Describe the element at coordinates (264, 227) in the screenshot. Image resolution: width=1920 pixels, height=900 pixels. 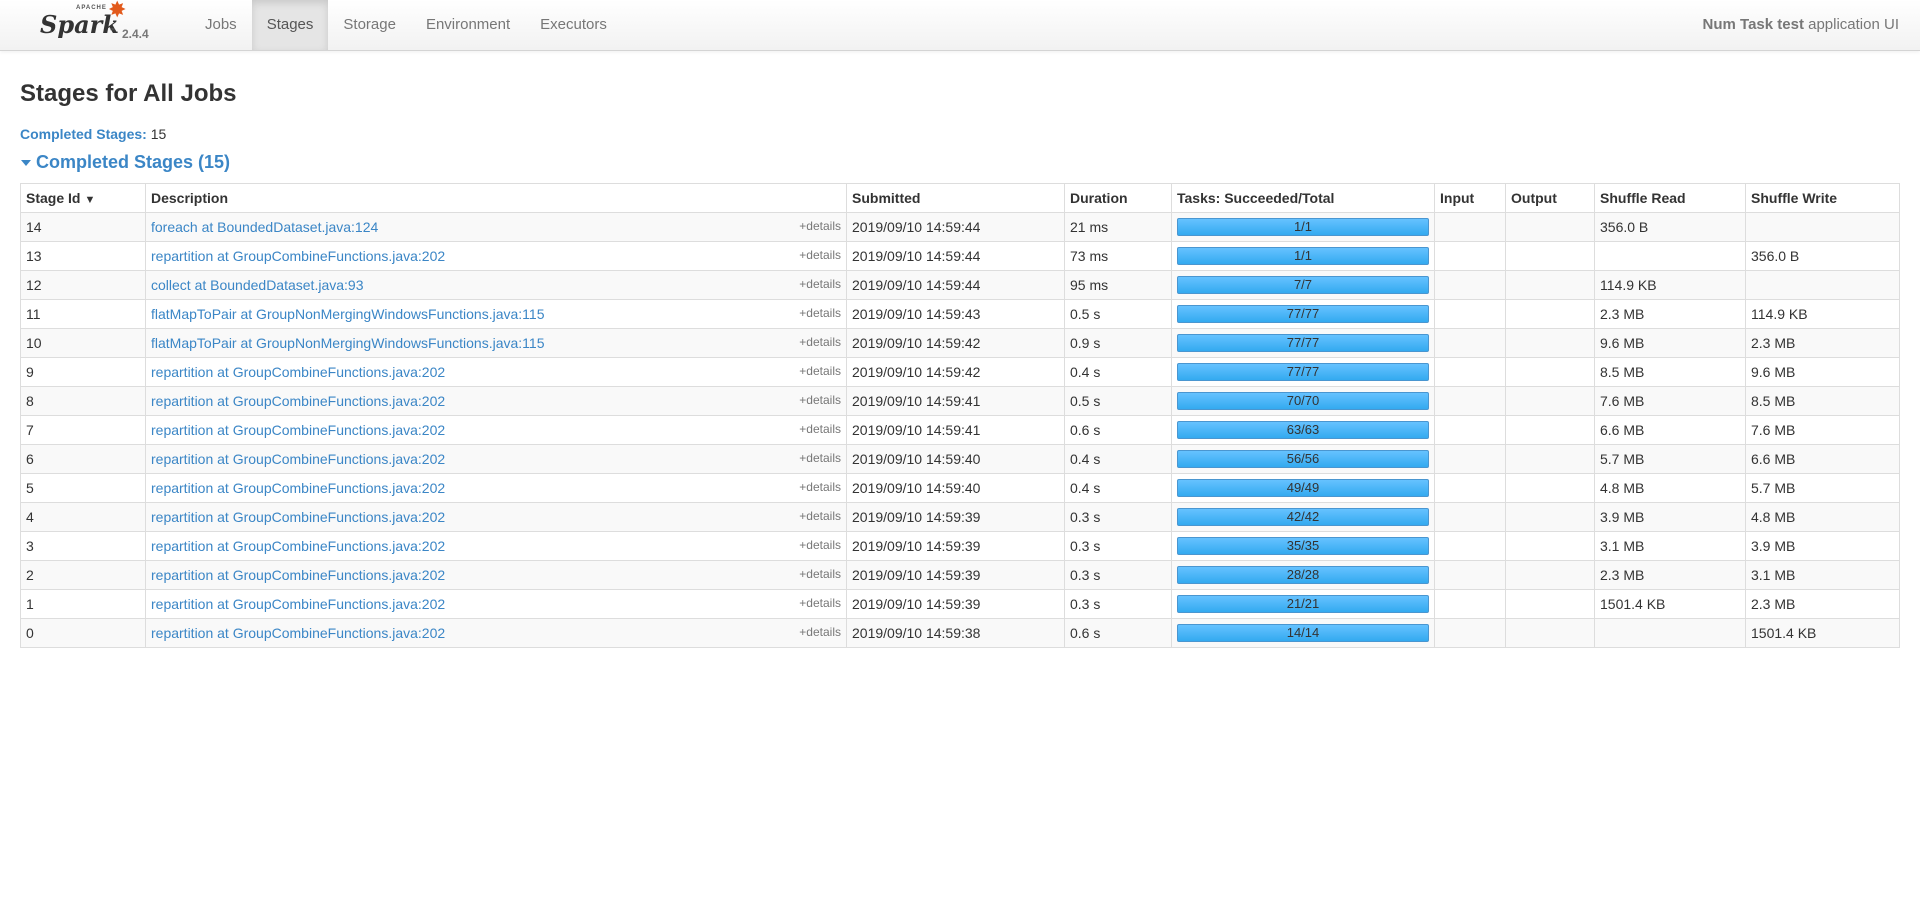
I see `stage-description-link: foreach at BoundedDataset.java:124` at that location.